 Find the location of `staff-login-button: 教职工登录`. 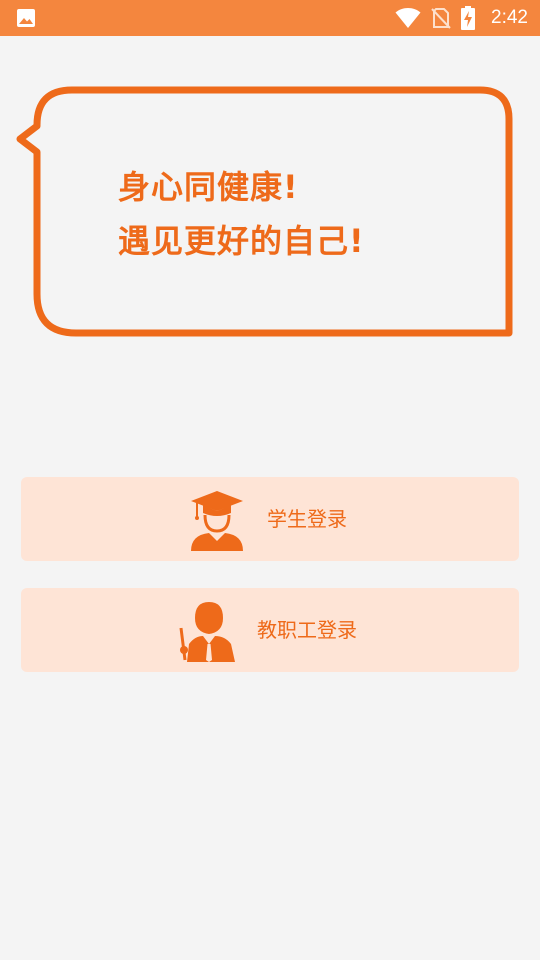

staff-login-button: 教职工登录 is located at coordinates (270, 630).